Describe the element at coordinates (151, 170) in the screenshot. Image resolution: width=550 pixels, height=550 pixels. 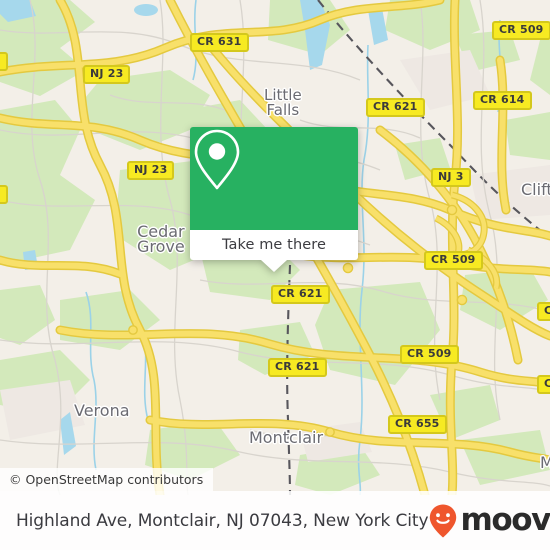
I see `road-shield-nj-23-west: NJ 23` at that location.